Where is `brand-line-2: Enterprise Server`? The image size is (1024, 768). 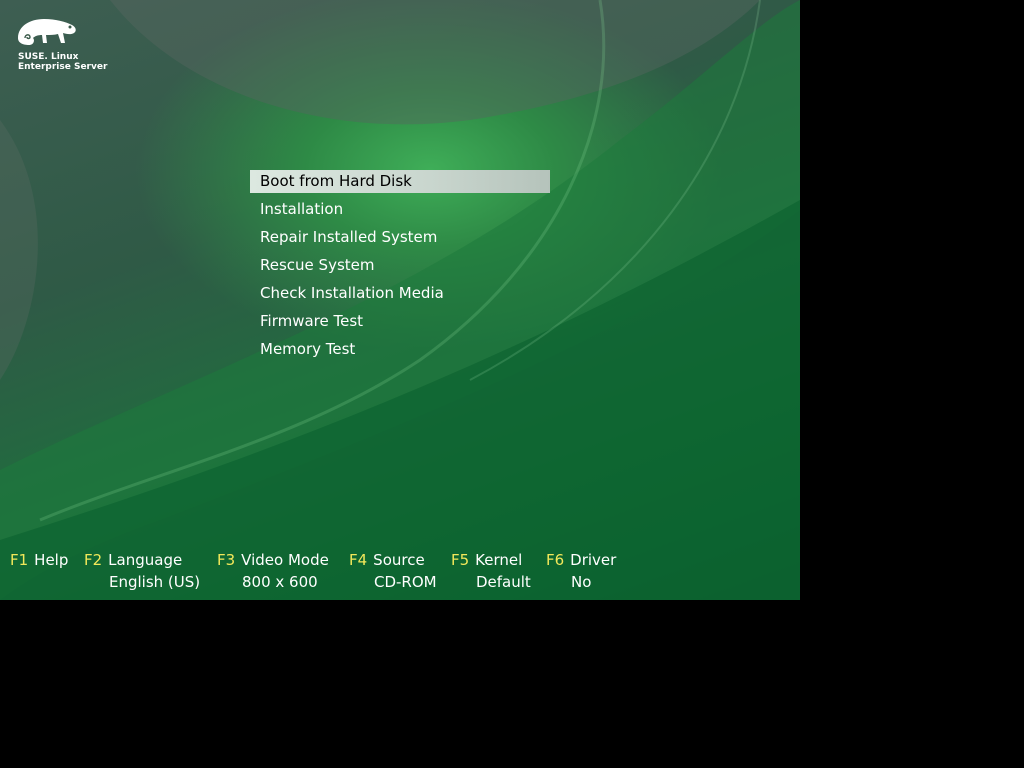 brand-line-2: Enterprise Server is located at coordinates (63, 67).